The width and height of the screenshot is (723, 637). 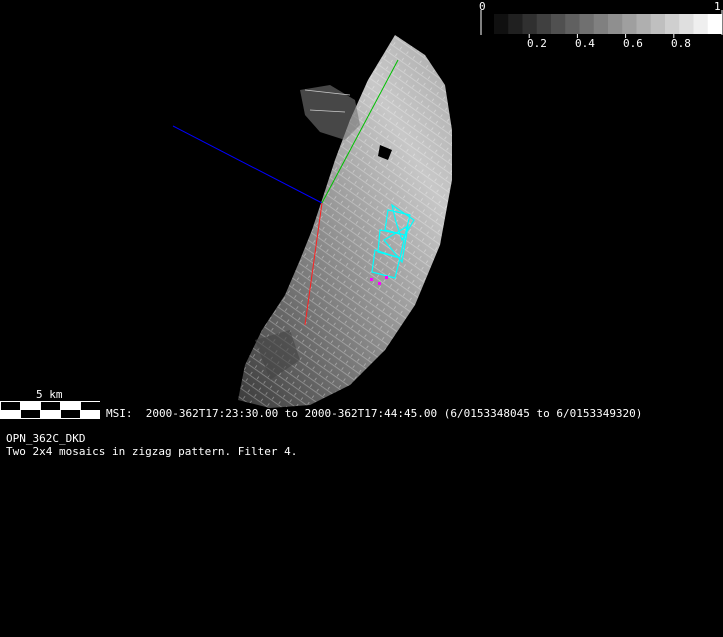 I want to click on colorbar-tick-label: 0.6, so click(x=633, y=43).